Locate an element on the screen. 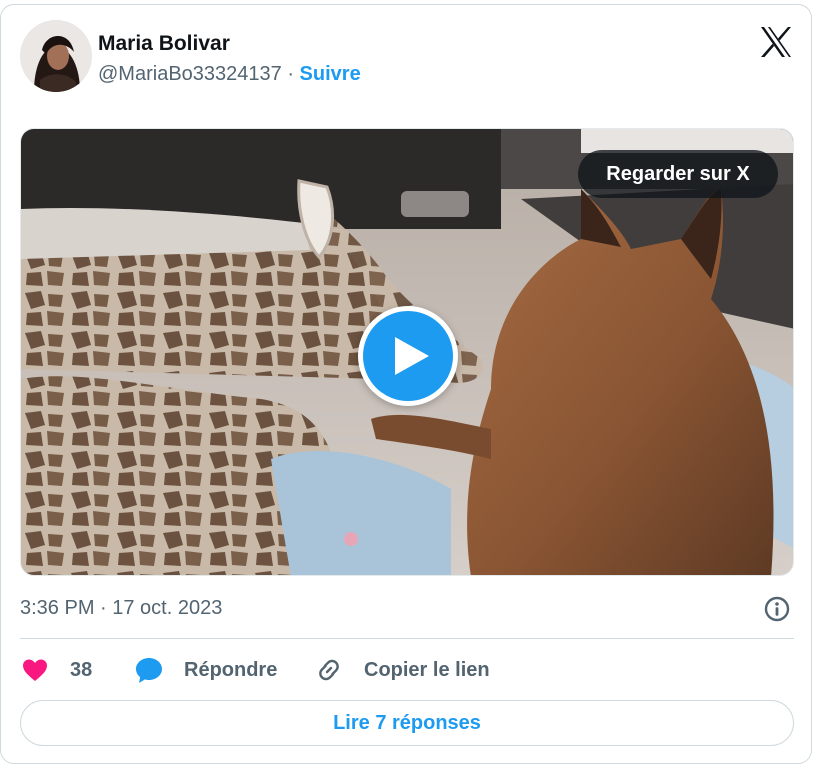 The height and width of the screenshot is (770, 822). divider is located at coordinates (407, 638).